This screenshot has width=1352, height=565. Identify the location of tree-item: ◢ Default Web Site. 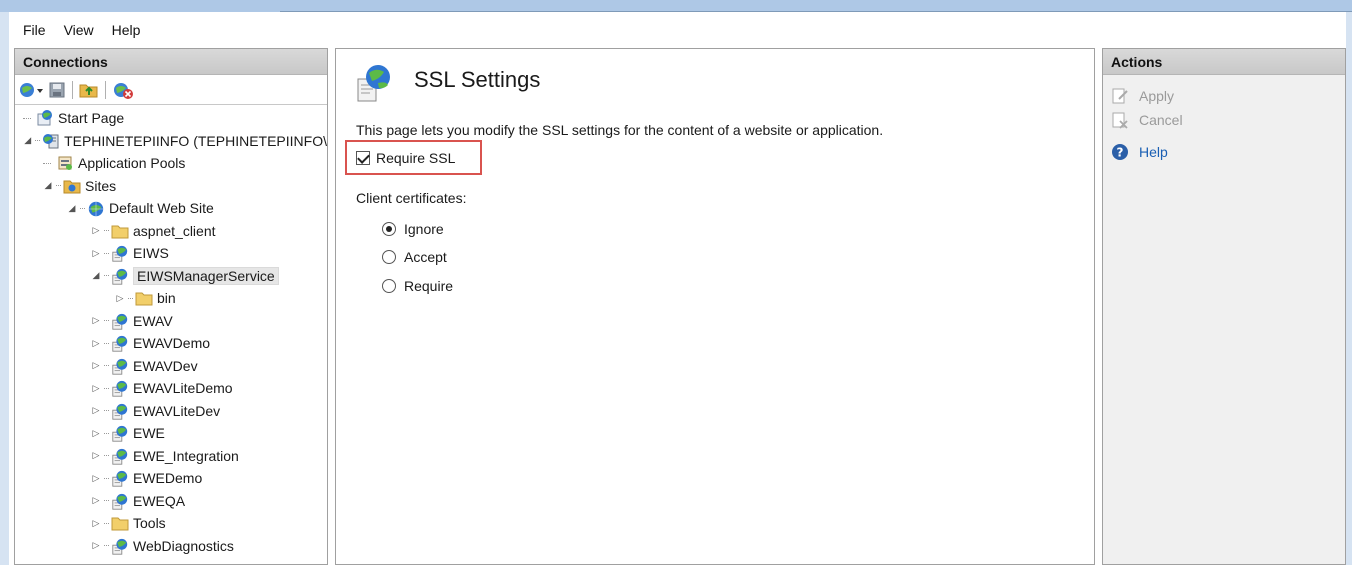
(171, 208).